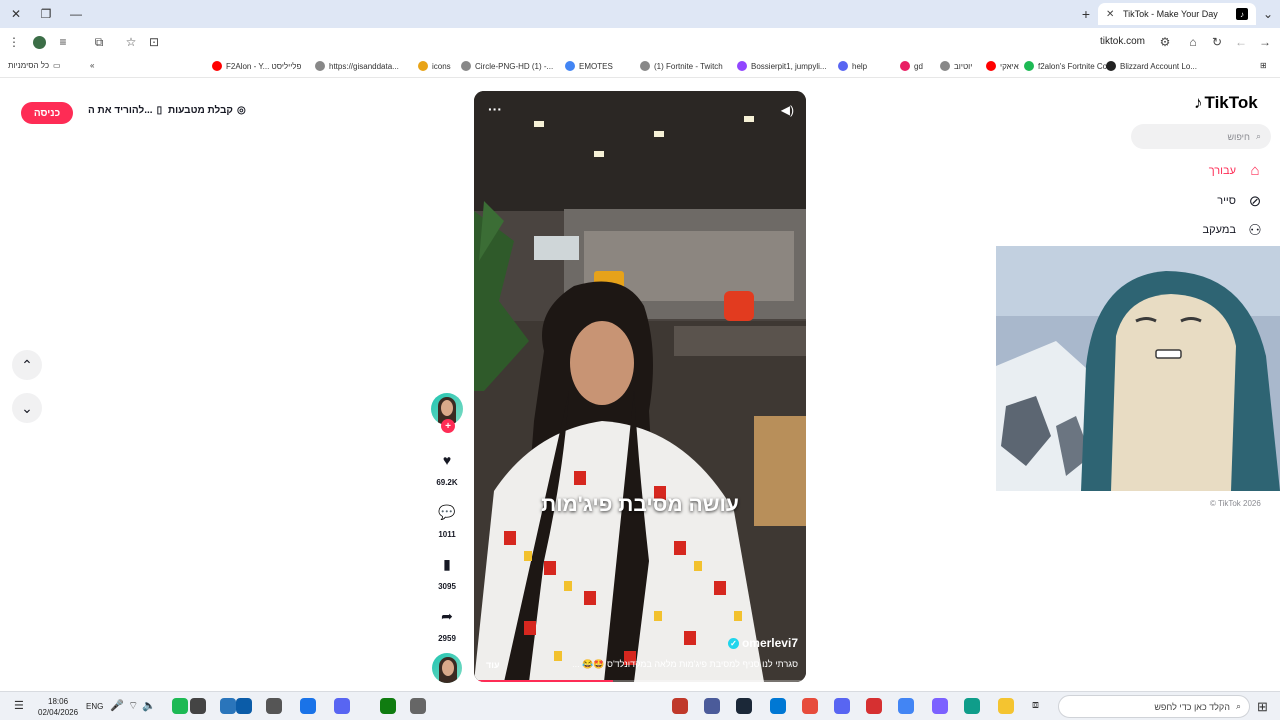  I want to click on url-field: tiktok.com, so click(1122, 41).